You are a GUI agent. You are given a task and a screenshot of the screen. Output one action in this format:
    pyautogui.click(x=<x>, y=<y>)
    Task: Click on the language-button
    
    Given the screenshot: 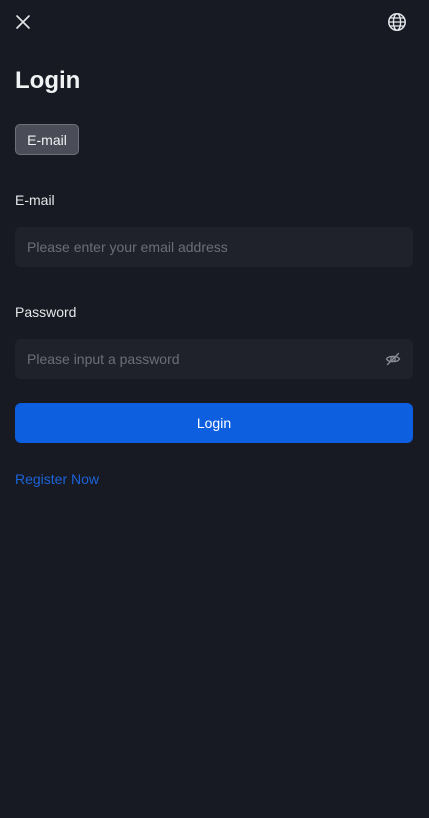 What is the action you would take?
    pyautogui.click(x=397, y=22)
    